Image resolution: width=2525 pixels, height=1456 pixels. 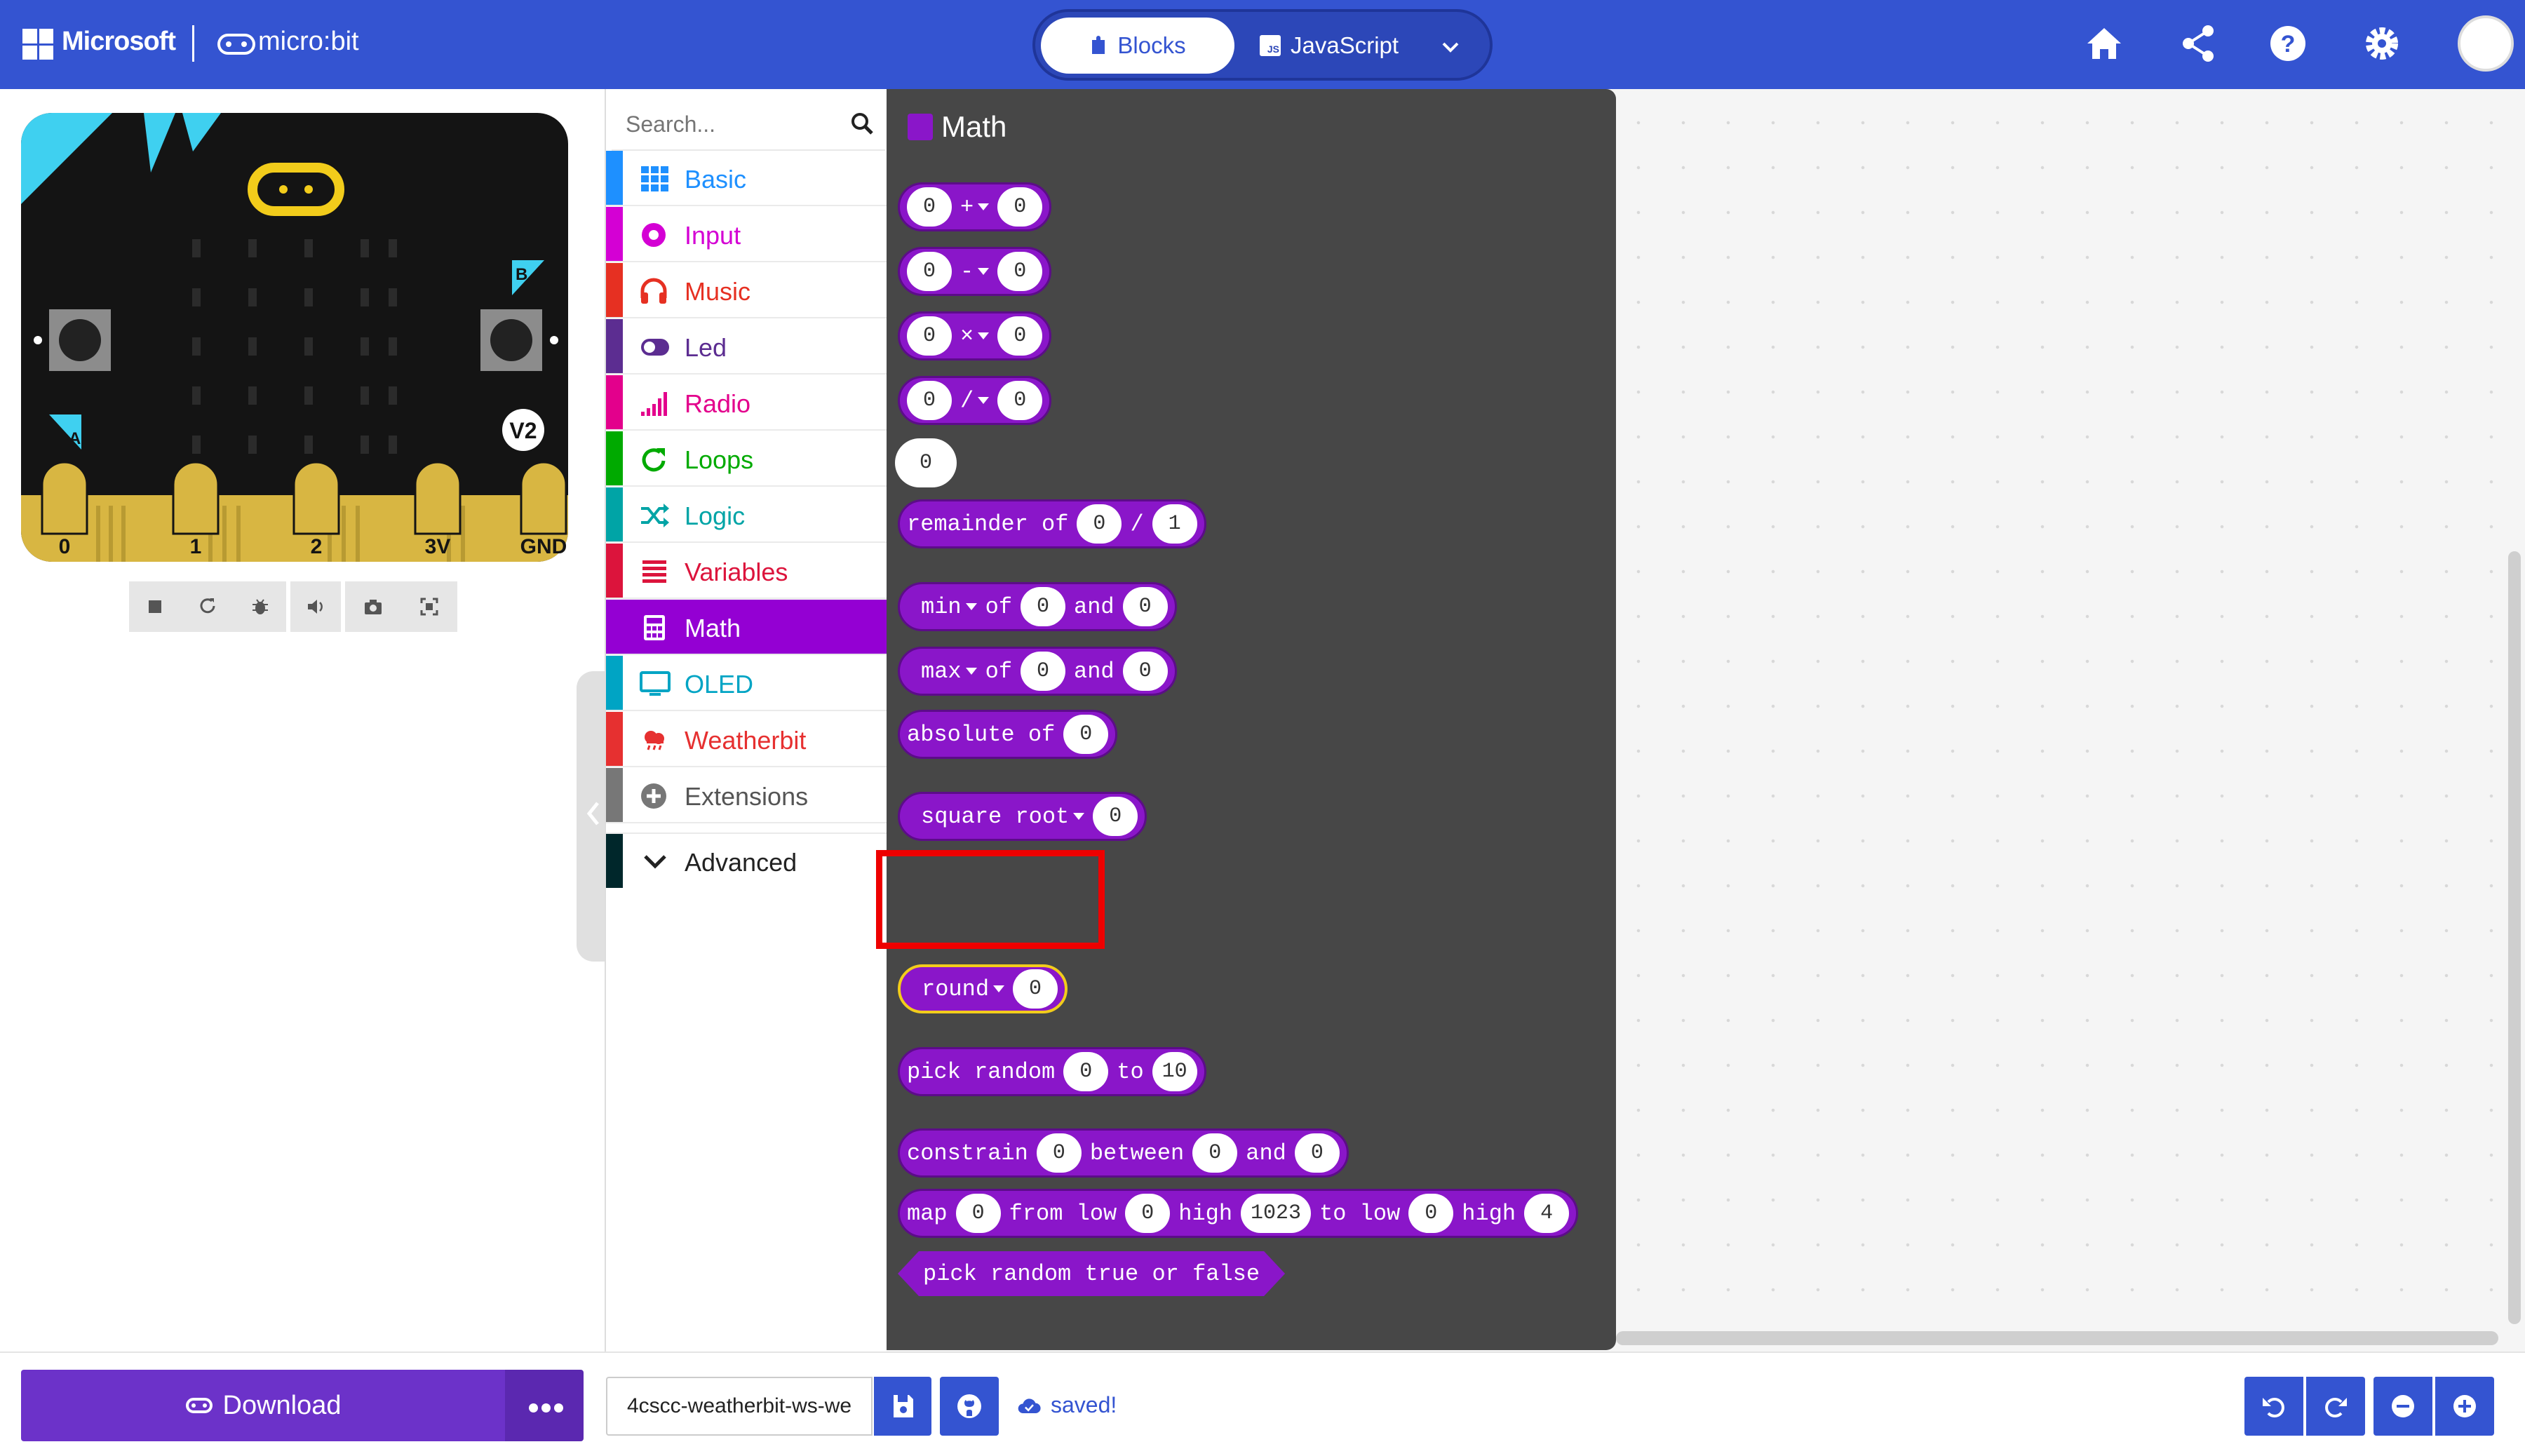 I want to click on calculator-icon, so click(x=920, y=127).